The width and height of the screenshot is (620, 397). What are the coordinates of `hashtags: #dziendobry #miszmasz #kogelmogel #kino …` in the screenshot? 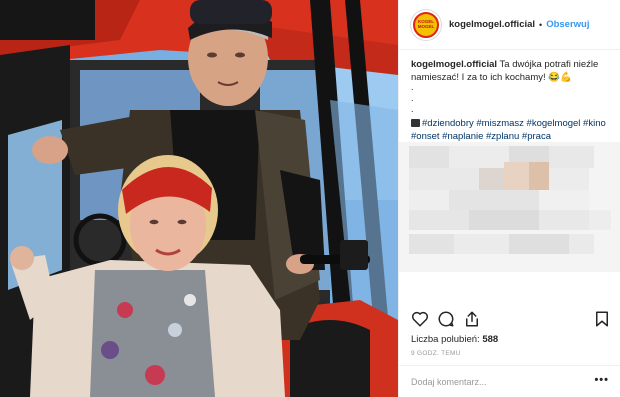 It's located at (511, 130).